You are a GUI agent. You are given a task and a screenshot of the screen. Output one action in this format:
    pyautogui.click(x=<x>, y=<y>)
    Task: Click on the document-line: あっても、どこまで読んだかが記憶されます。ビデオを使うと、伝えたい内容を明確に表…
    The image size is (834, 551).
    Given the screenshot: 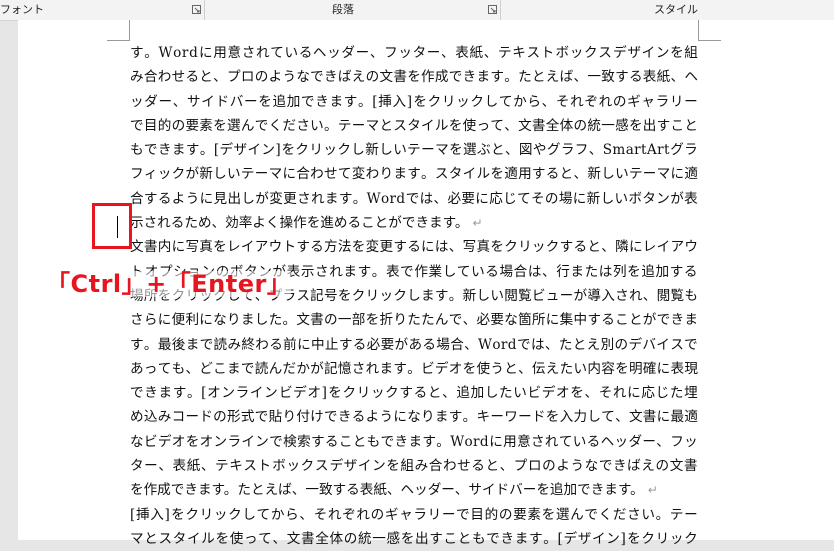 What is the action you would take?
    pyautogui.click(x=414, y=369)
    